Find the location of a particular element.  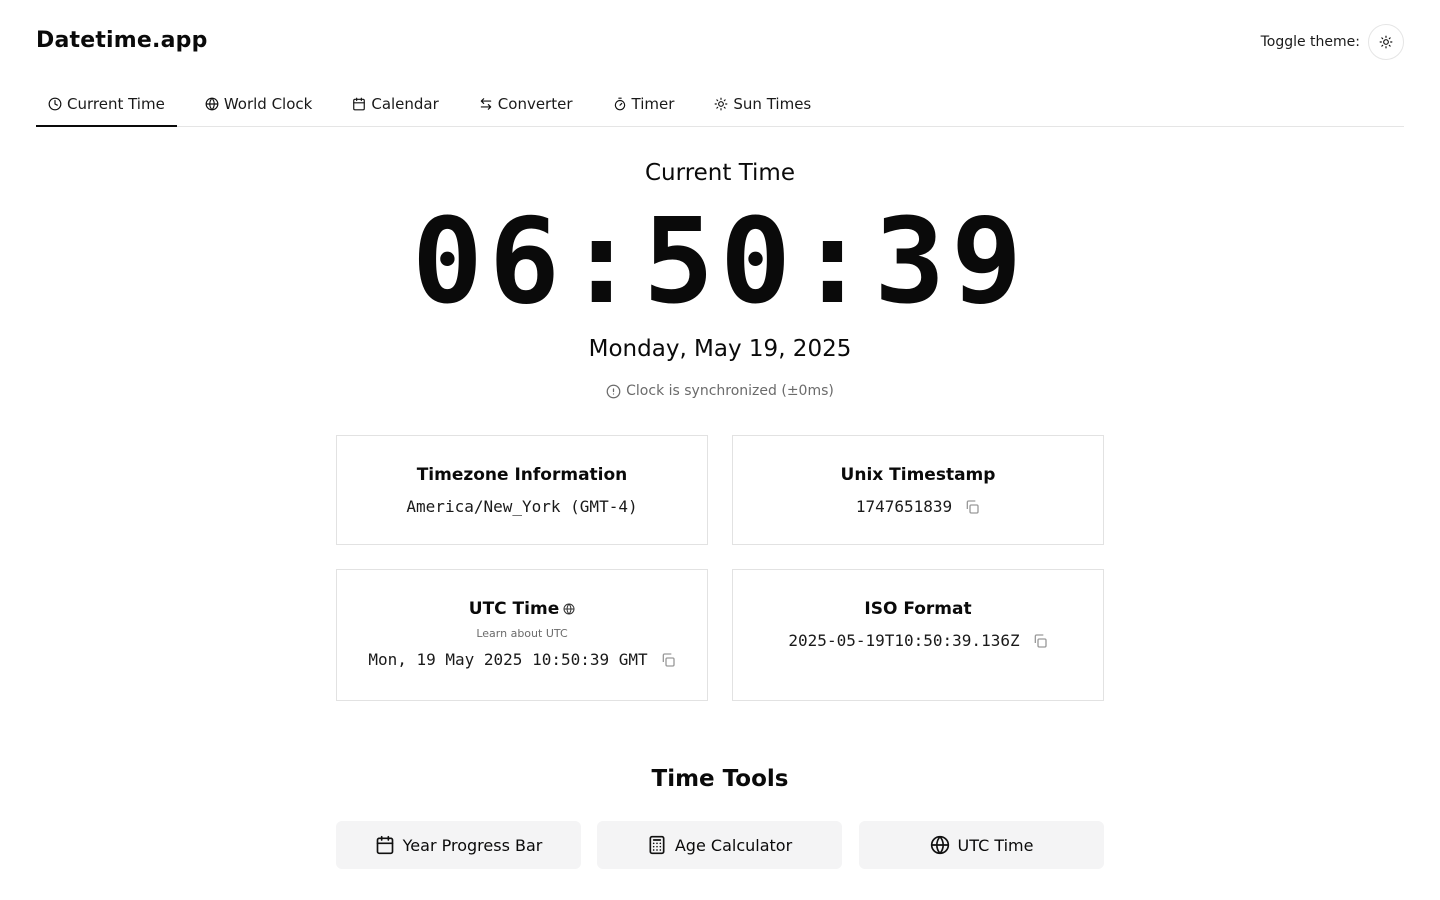

tool-label: Year Progress Bar is located at coordinates (472, 845).